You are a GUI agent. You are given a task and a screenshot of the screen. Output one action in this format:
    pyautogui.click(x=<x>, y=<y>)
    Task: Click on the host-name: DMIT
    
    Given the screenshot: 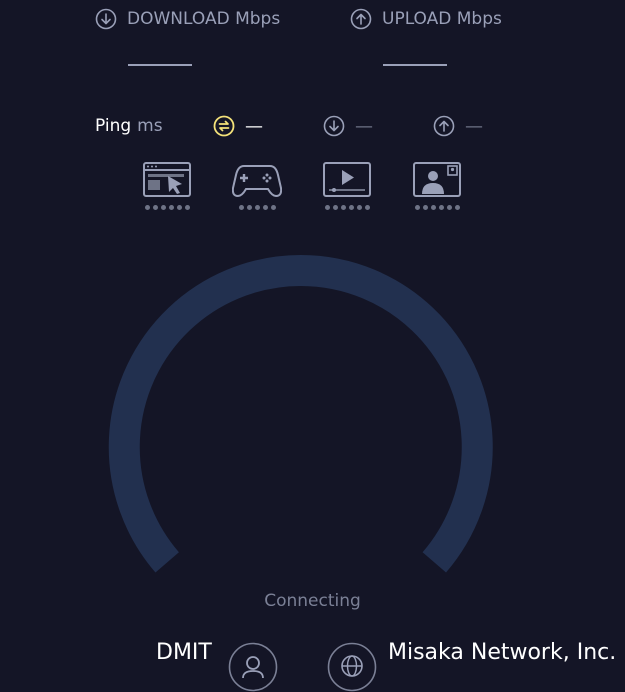 What is the action you would take?
    pyautogui.click(x=184, y=652)
    